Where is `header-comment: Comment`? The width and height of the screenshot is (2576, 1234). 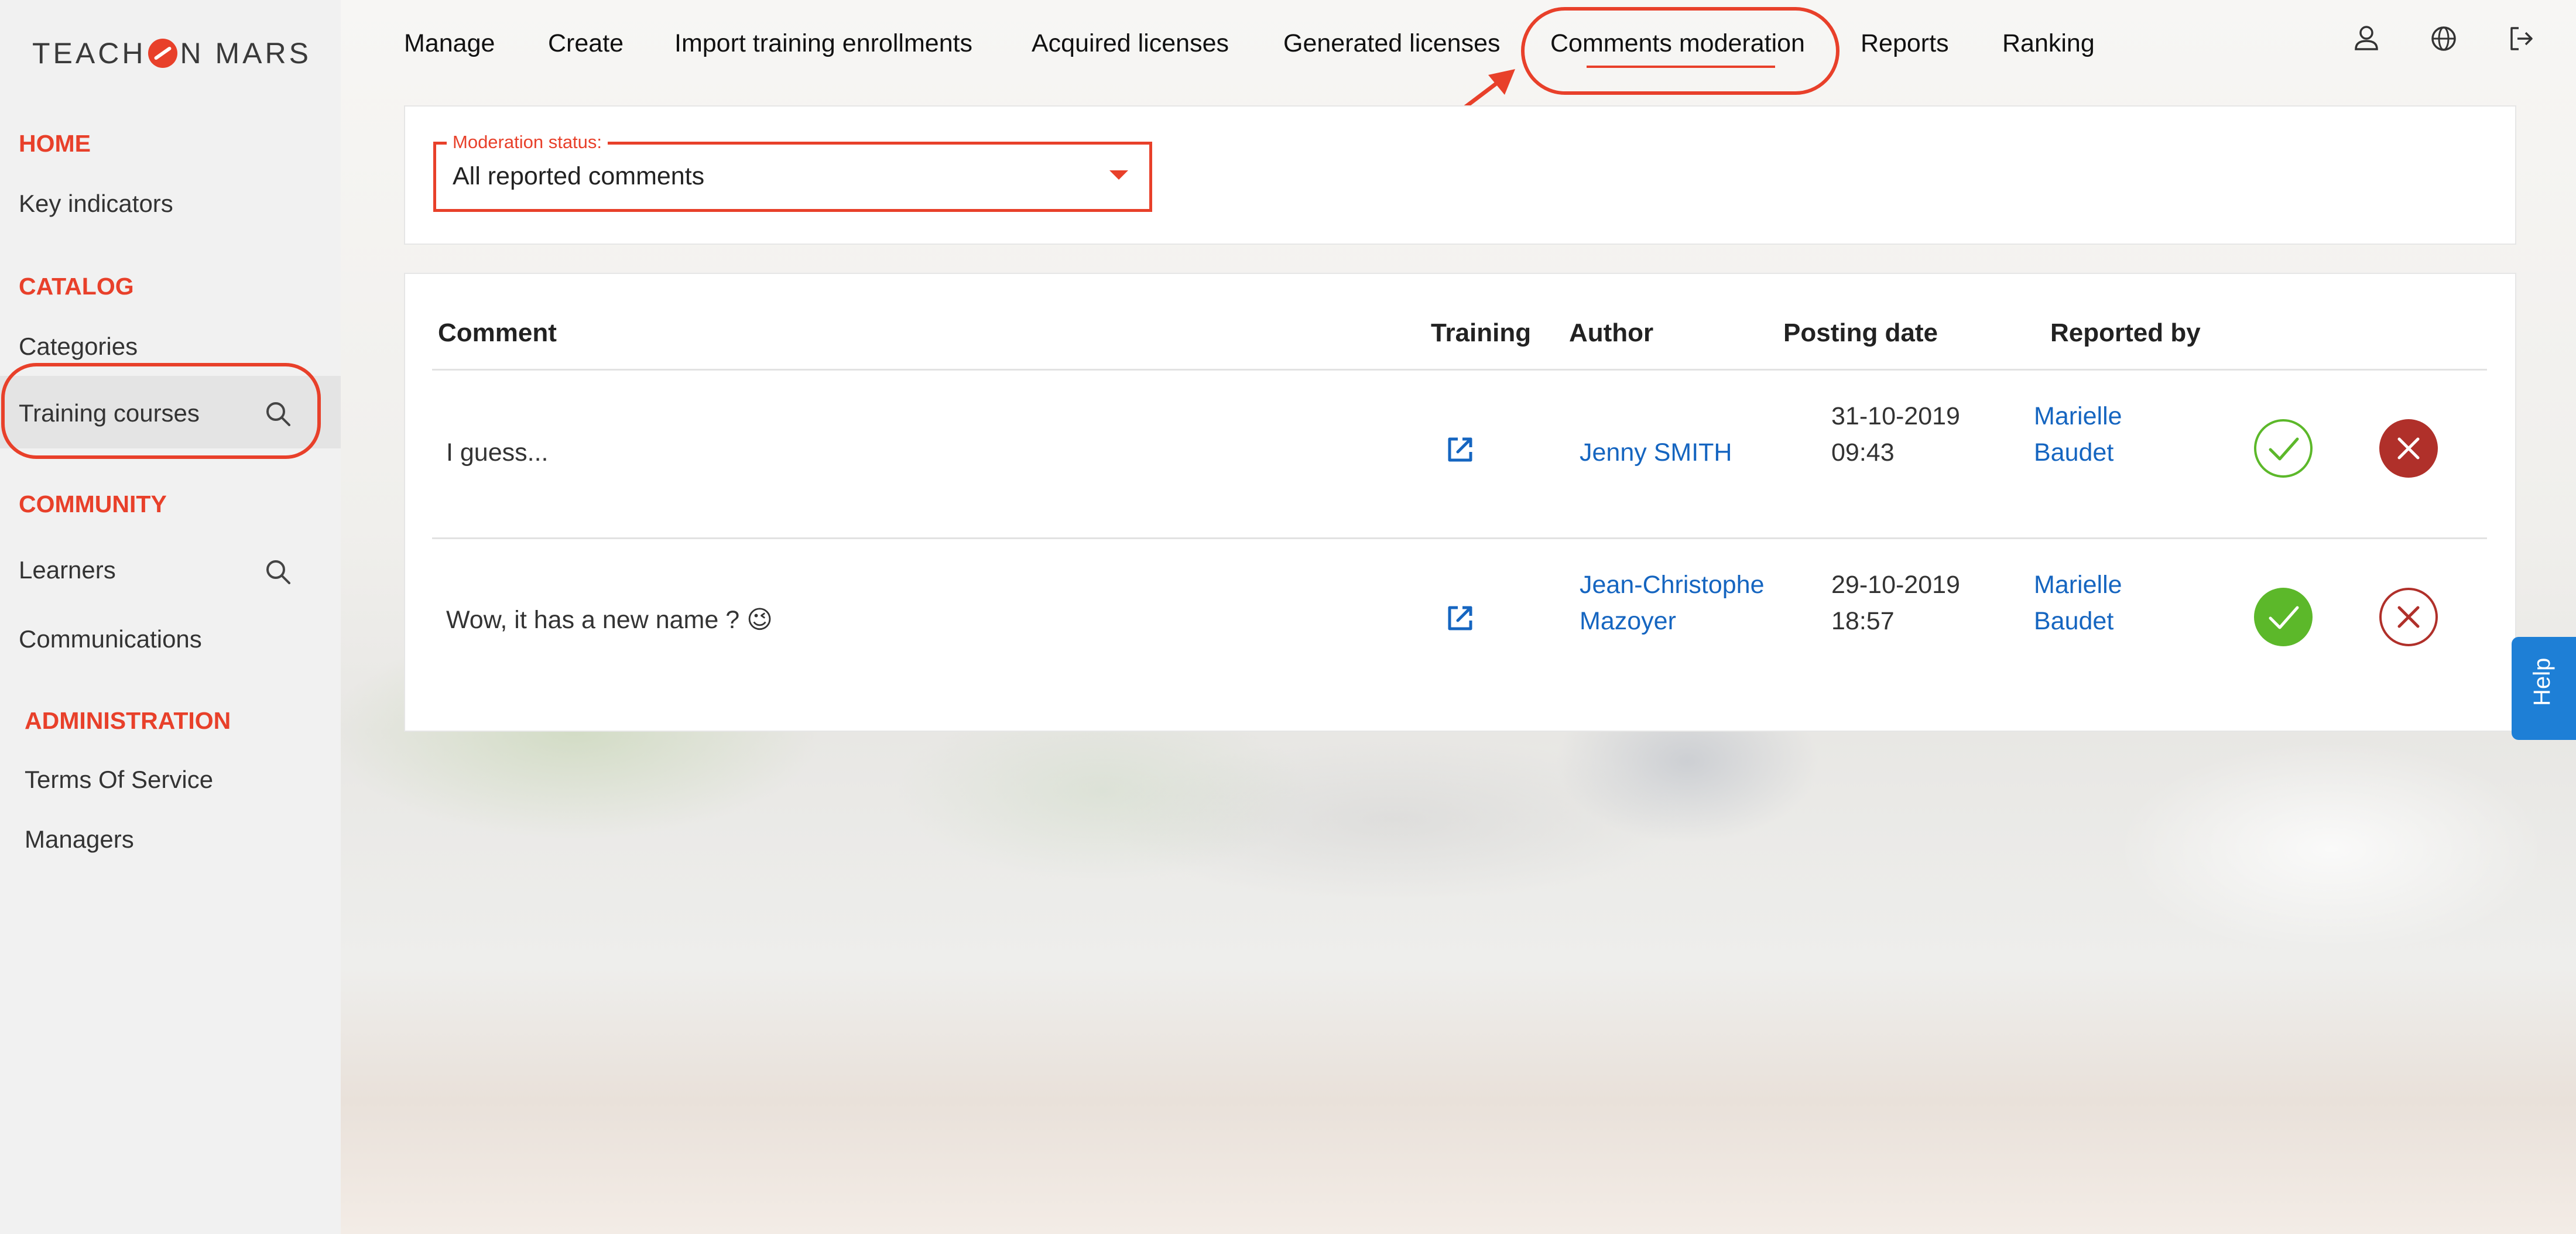
header-comment: Comment is located at coordinates (498, 333).